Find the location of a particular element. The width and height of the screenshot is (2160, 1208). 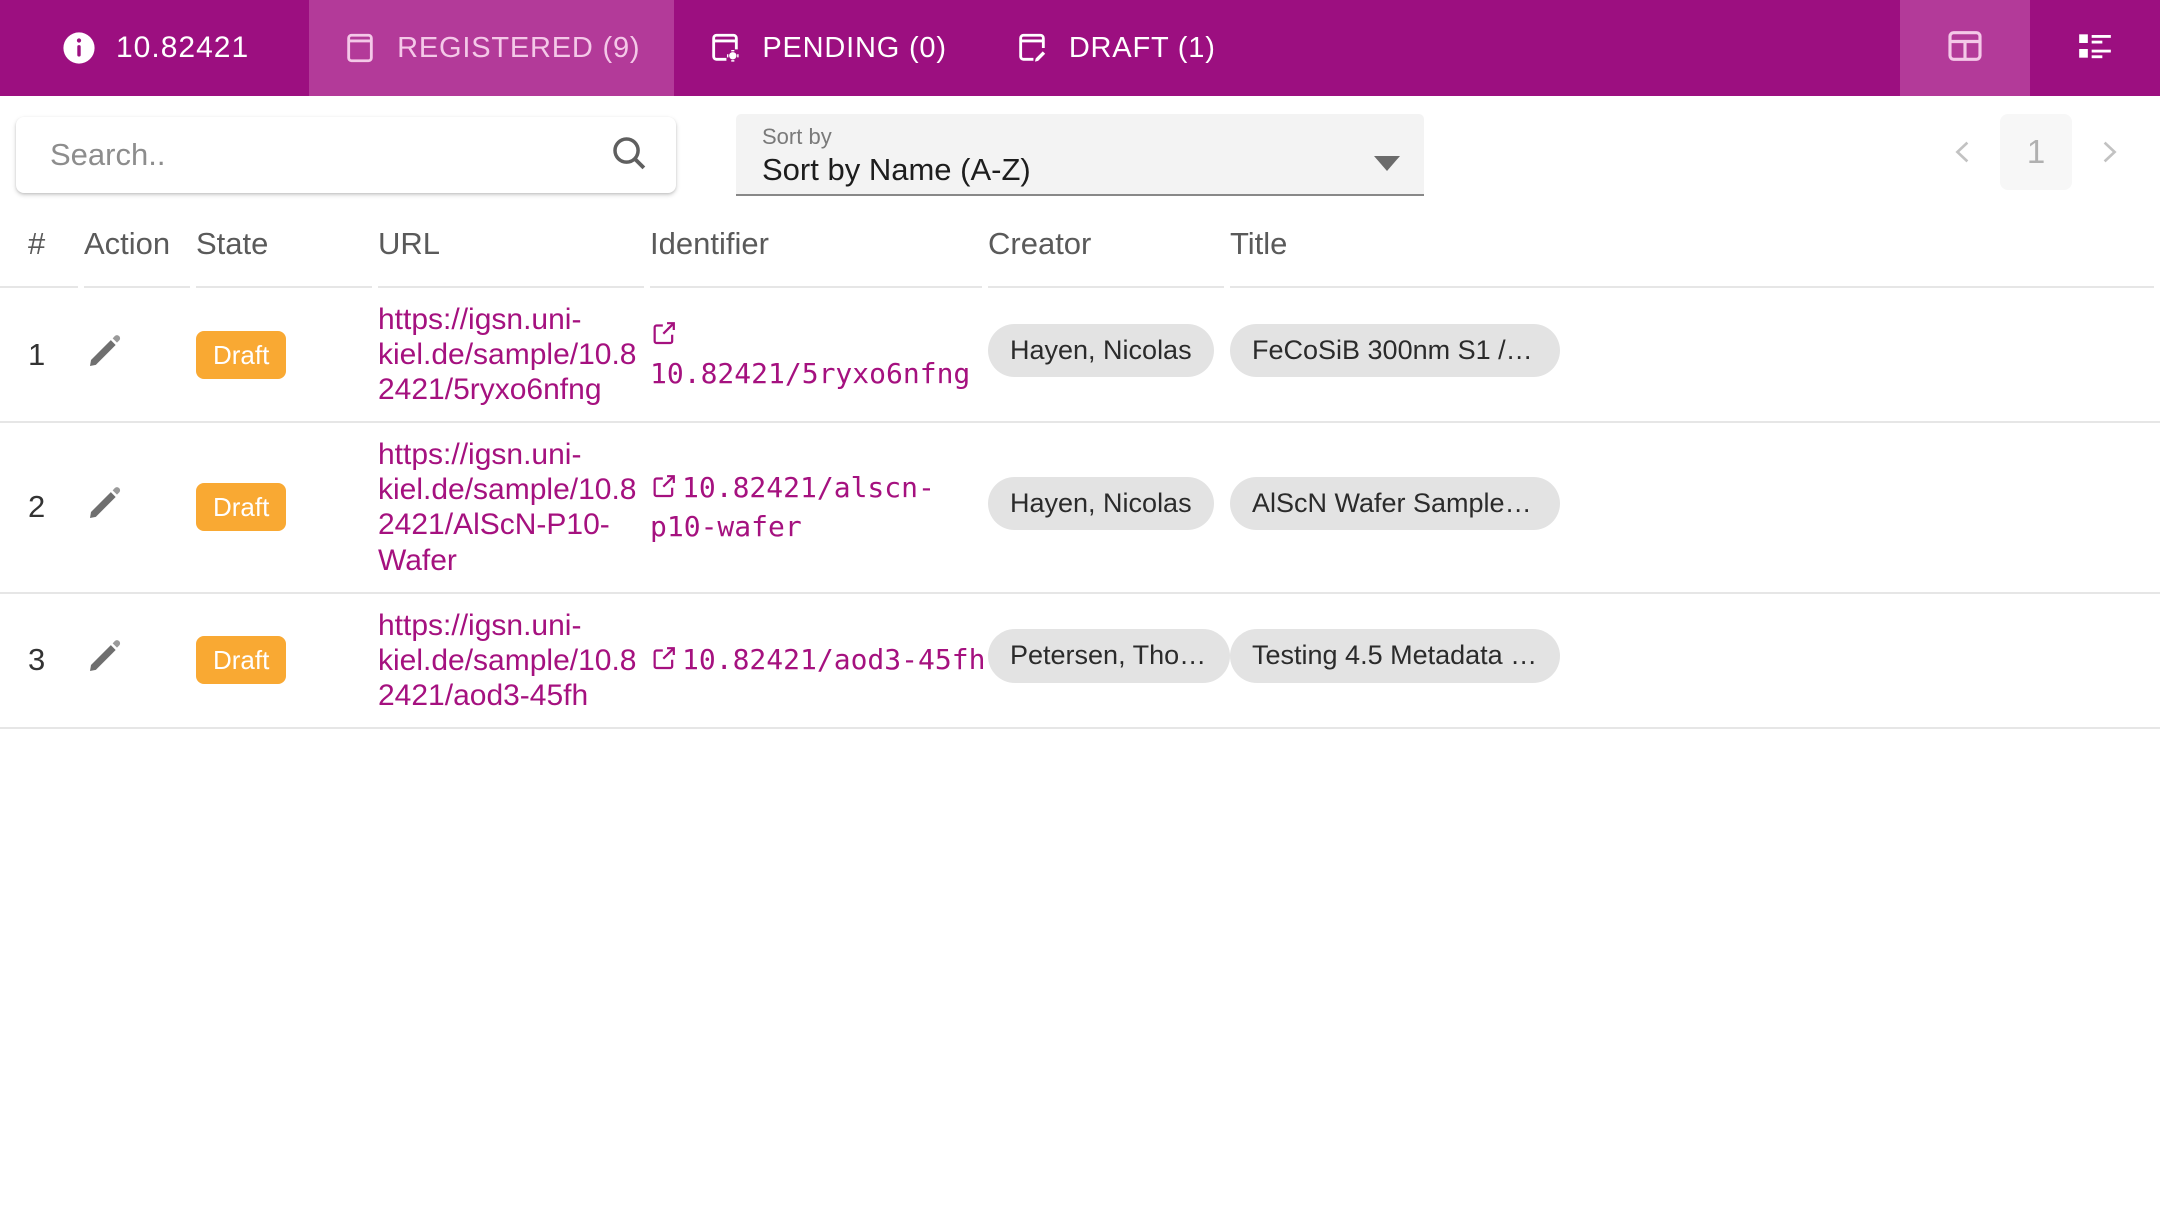

table-view-icon is located at coordinates (1965, 48).